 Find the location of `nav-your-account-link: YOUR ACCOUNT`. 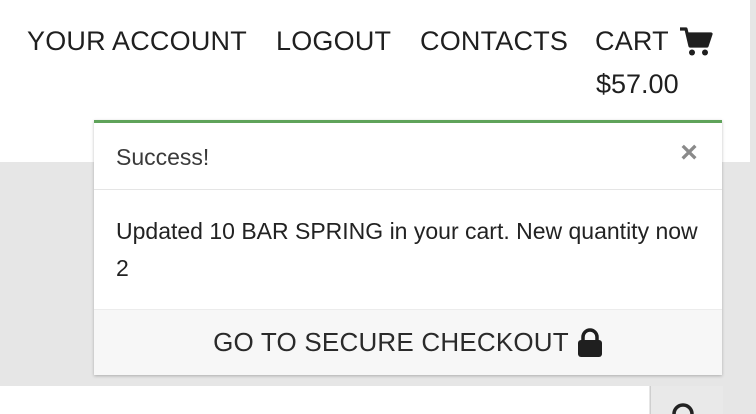

nav-your-account-link: YOUR ACCOUNT is located at coordinates (137, 41).